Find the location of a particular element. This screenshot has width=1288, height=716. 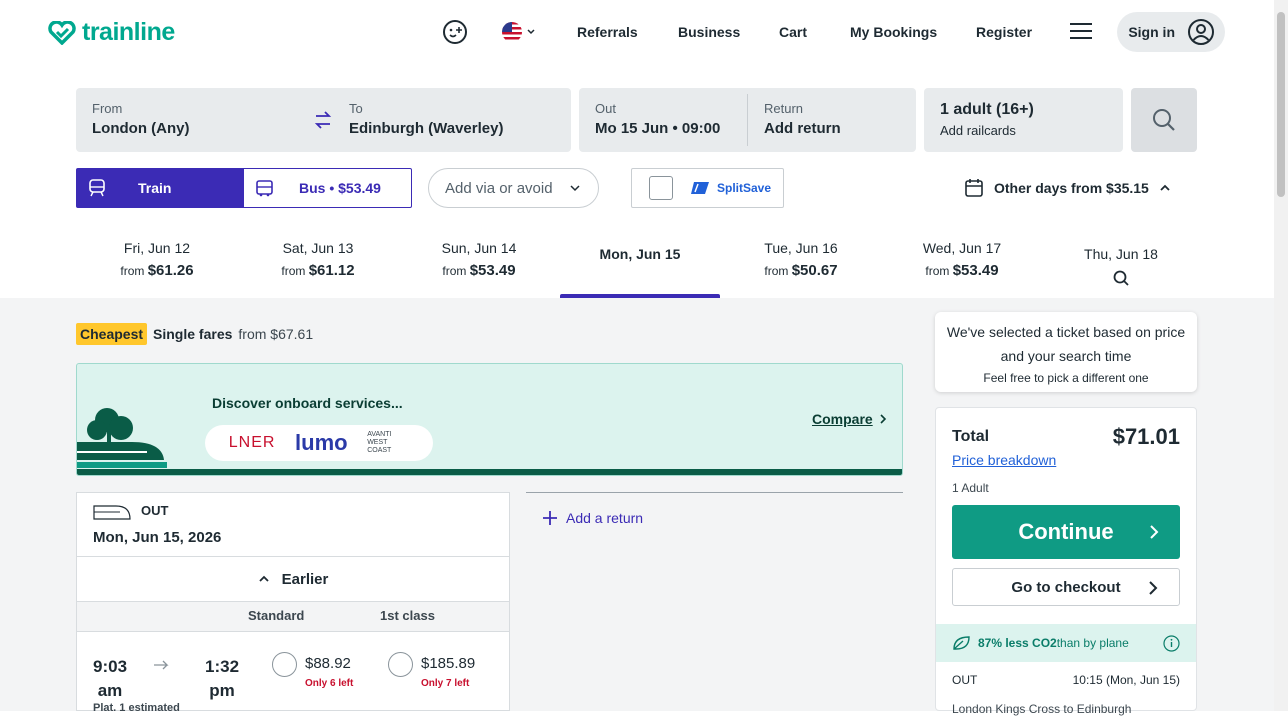

total-value: $71.01 is located at coordinates (1146, 436).